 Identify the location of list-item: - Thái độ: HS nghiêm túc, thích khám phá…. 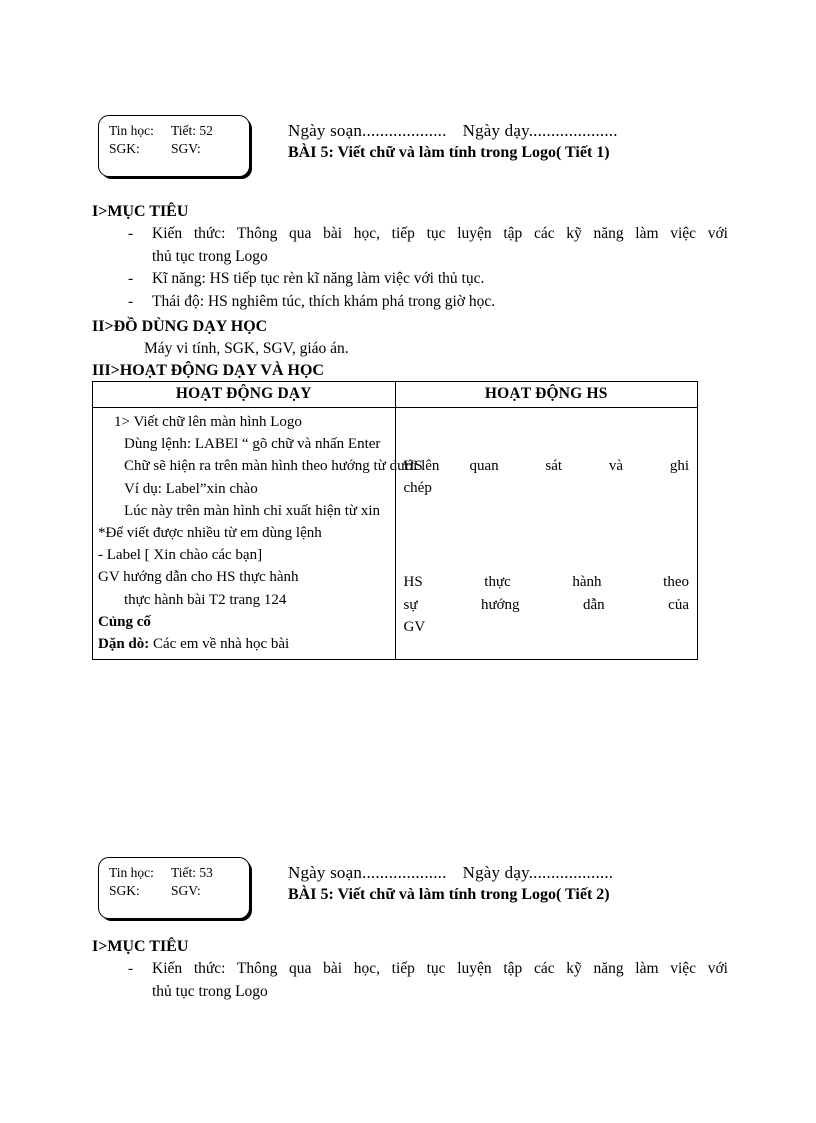
(410, 302).